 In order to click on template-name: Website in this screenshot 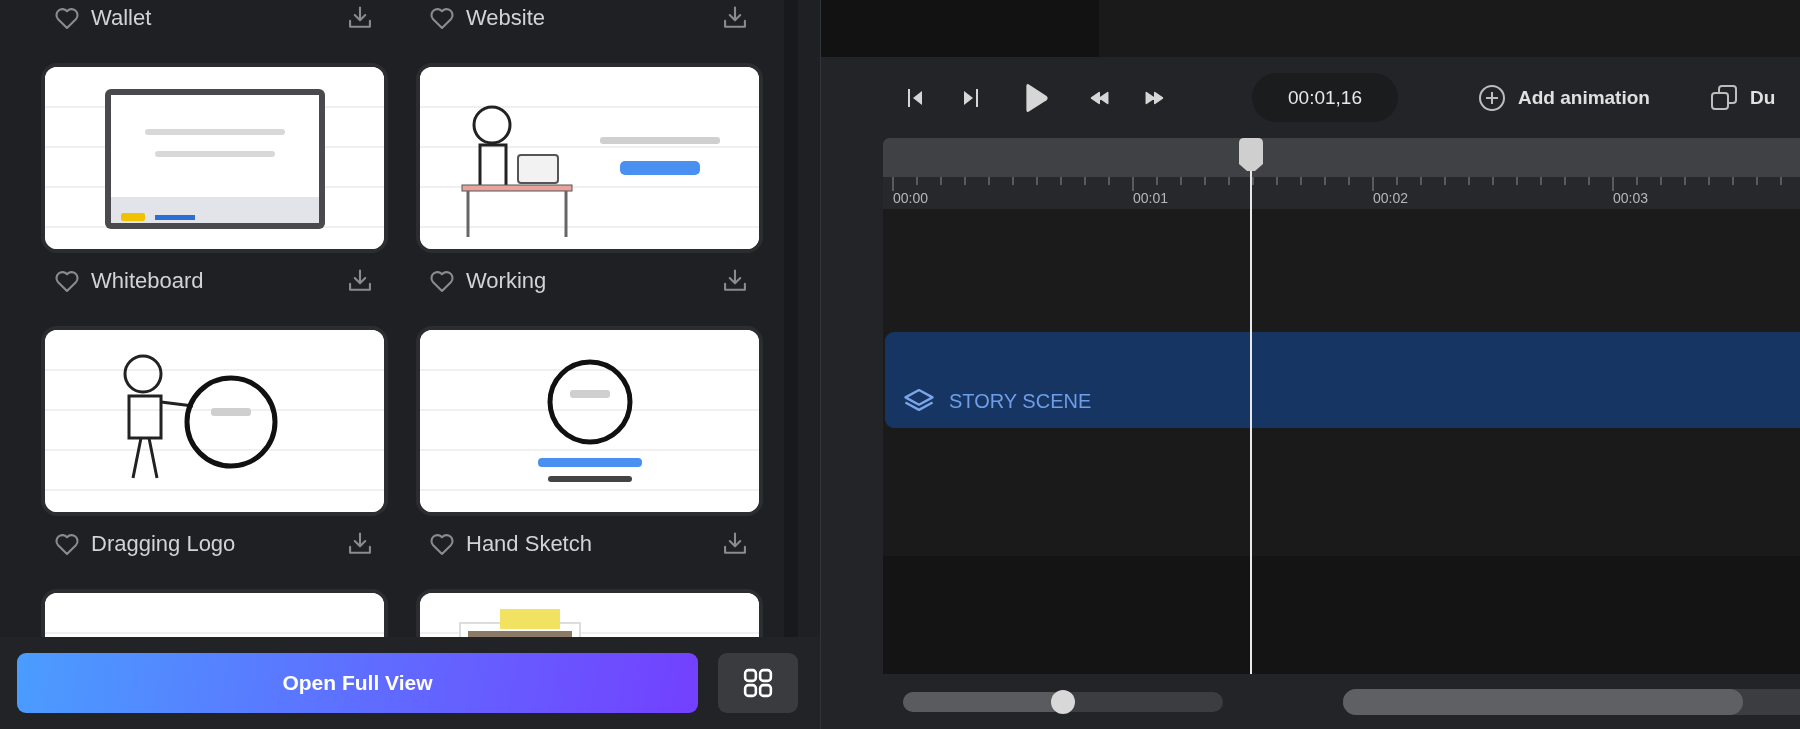, I will do `click(506, 18)`.